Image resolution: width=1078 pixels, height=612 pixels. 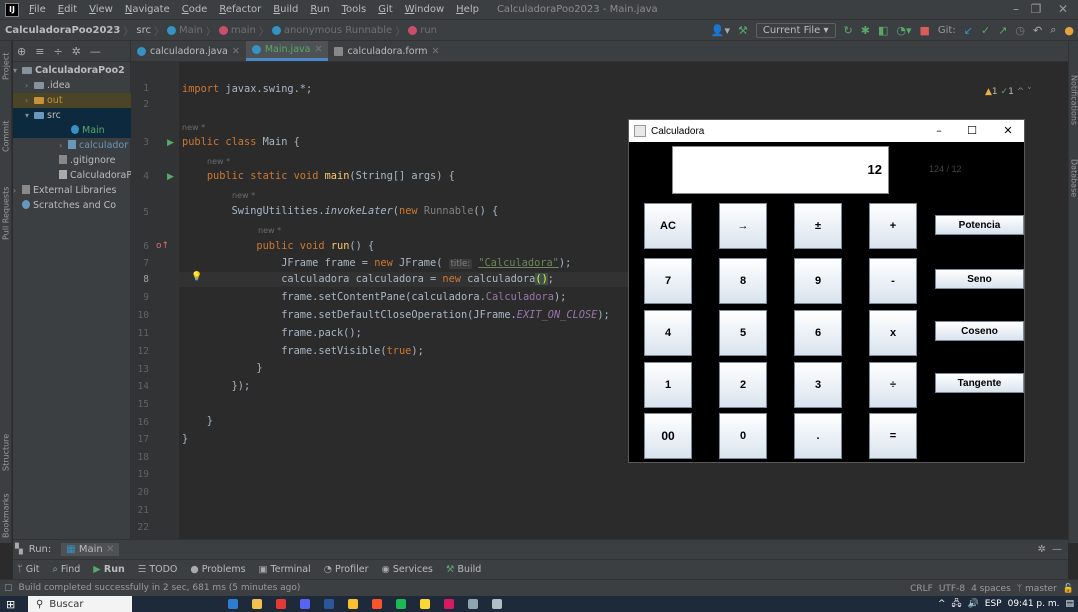 I want to click on word-icon, so click(x=329, y=604).